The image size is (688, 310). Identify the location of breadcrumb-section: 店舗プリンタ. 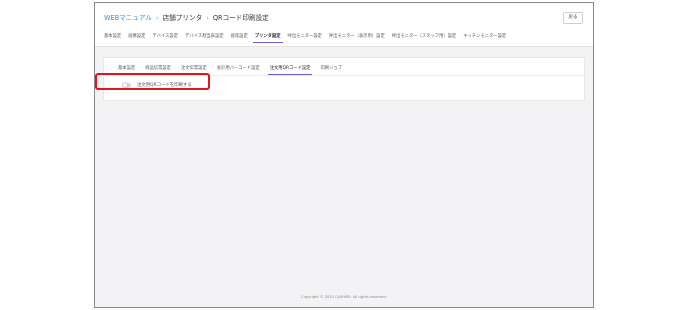
(183, 18).